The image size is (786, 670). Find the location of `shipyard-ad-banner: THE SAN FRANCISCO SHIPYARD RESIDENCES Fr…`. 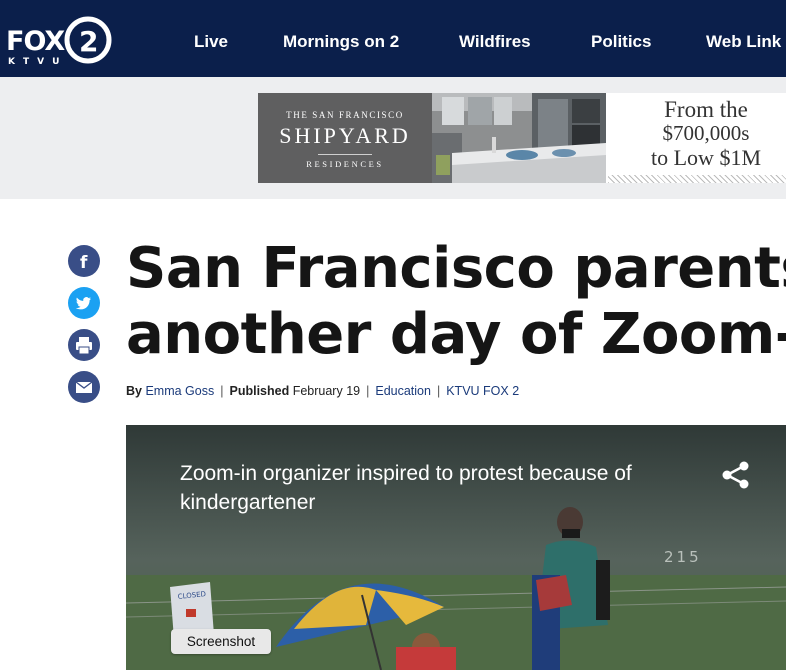

shipyard-ad-banner: THE SAN FRANCISCO SHIPYARD RESIDENCES Fr… is located at coordinates (522, 138).